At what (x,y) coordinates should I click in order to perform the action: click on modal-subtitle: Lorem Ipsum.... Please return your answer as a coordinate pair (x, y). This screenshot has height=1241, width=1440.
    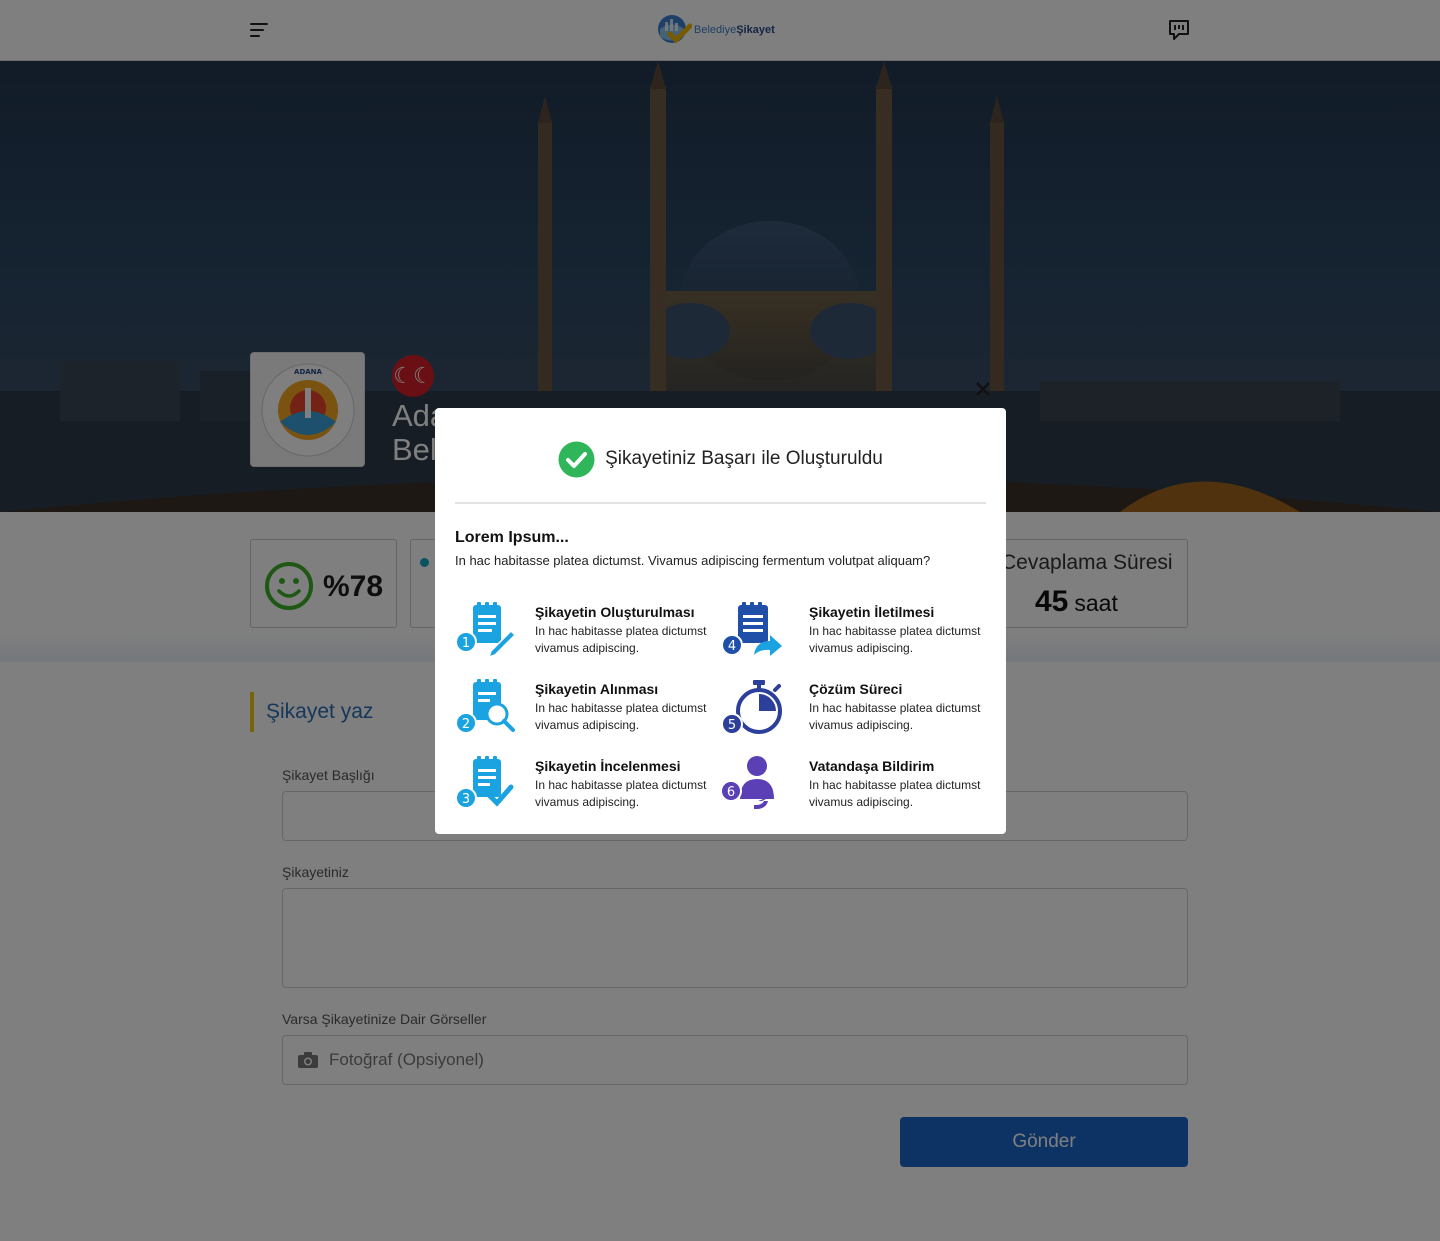
    Looking at the image, I should click on (512, 537).